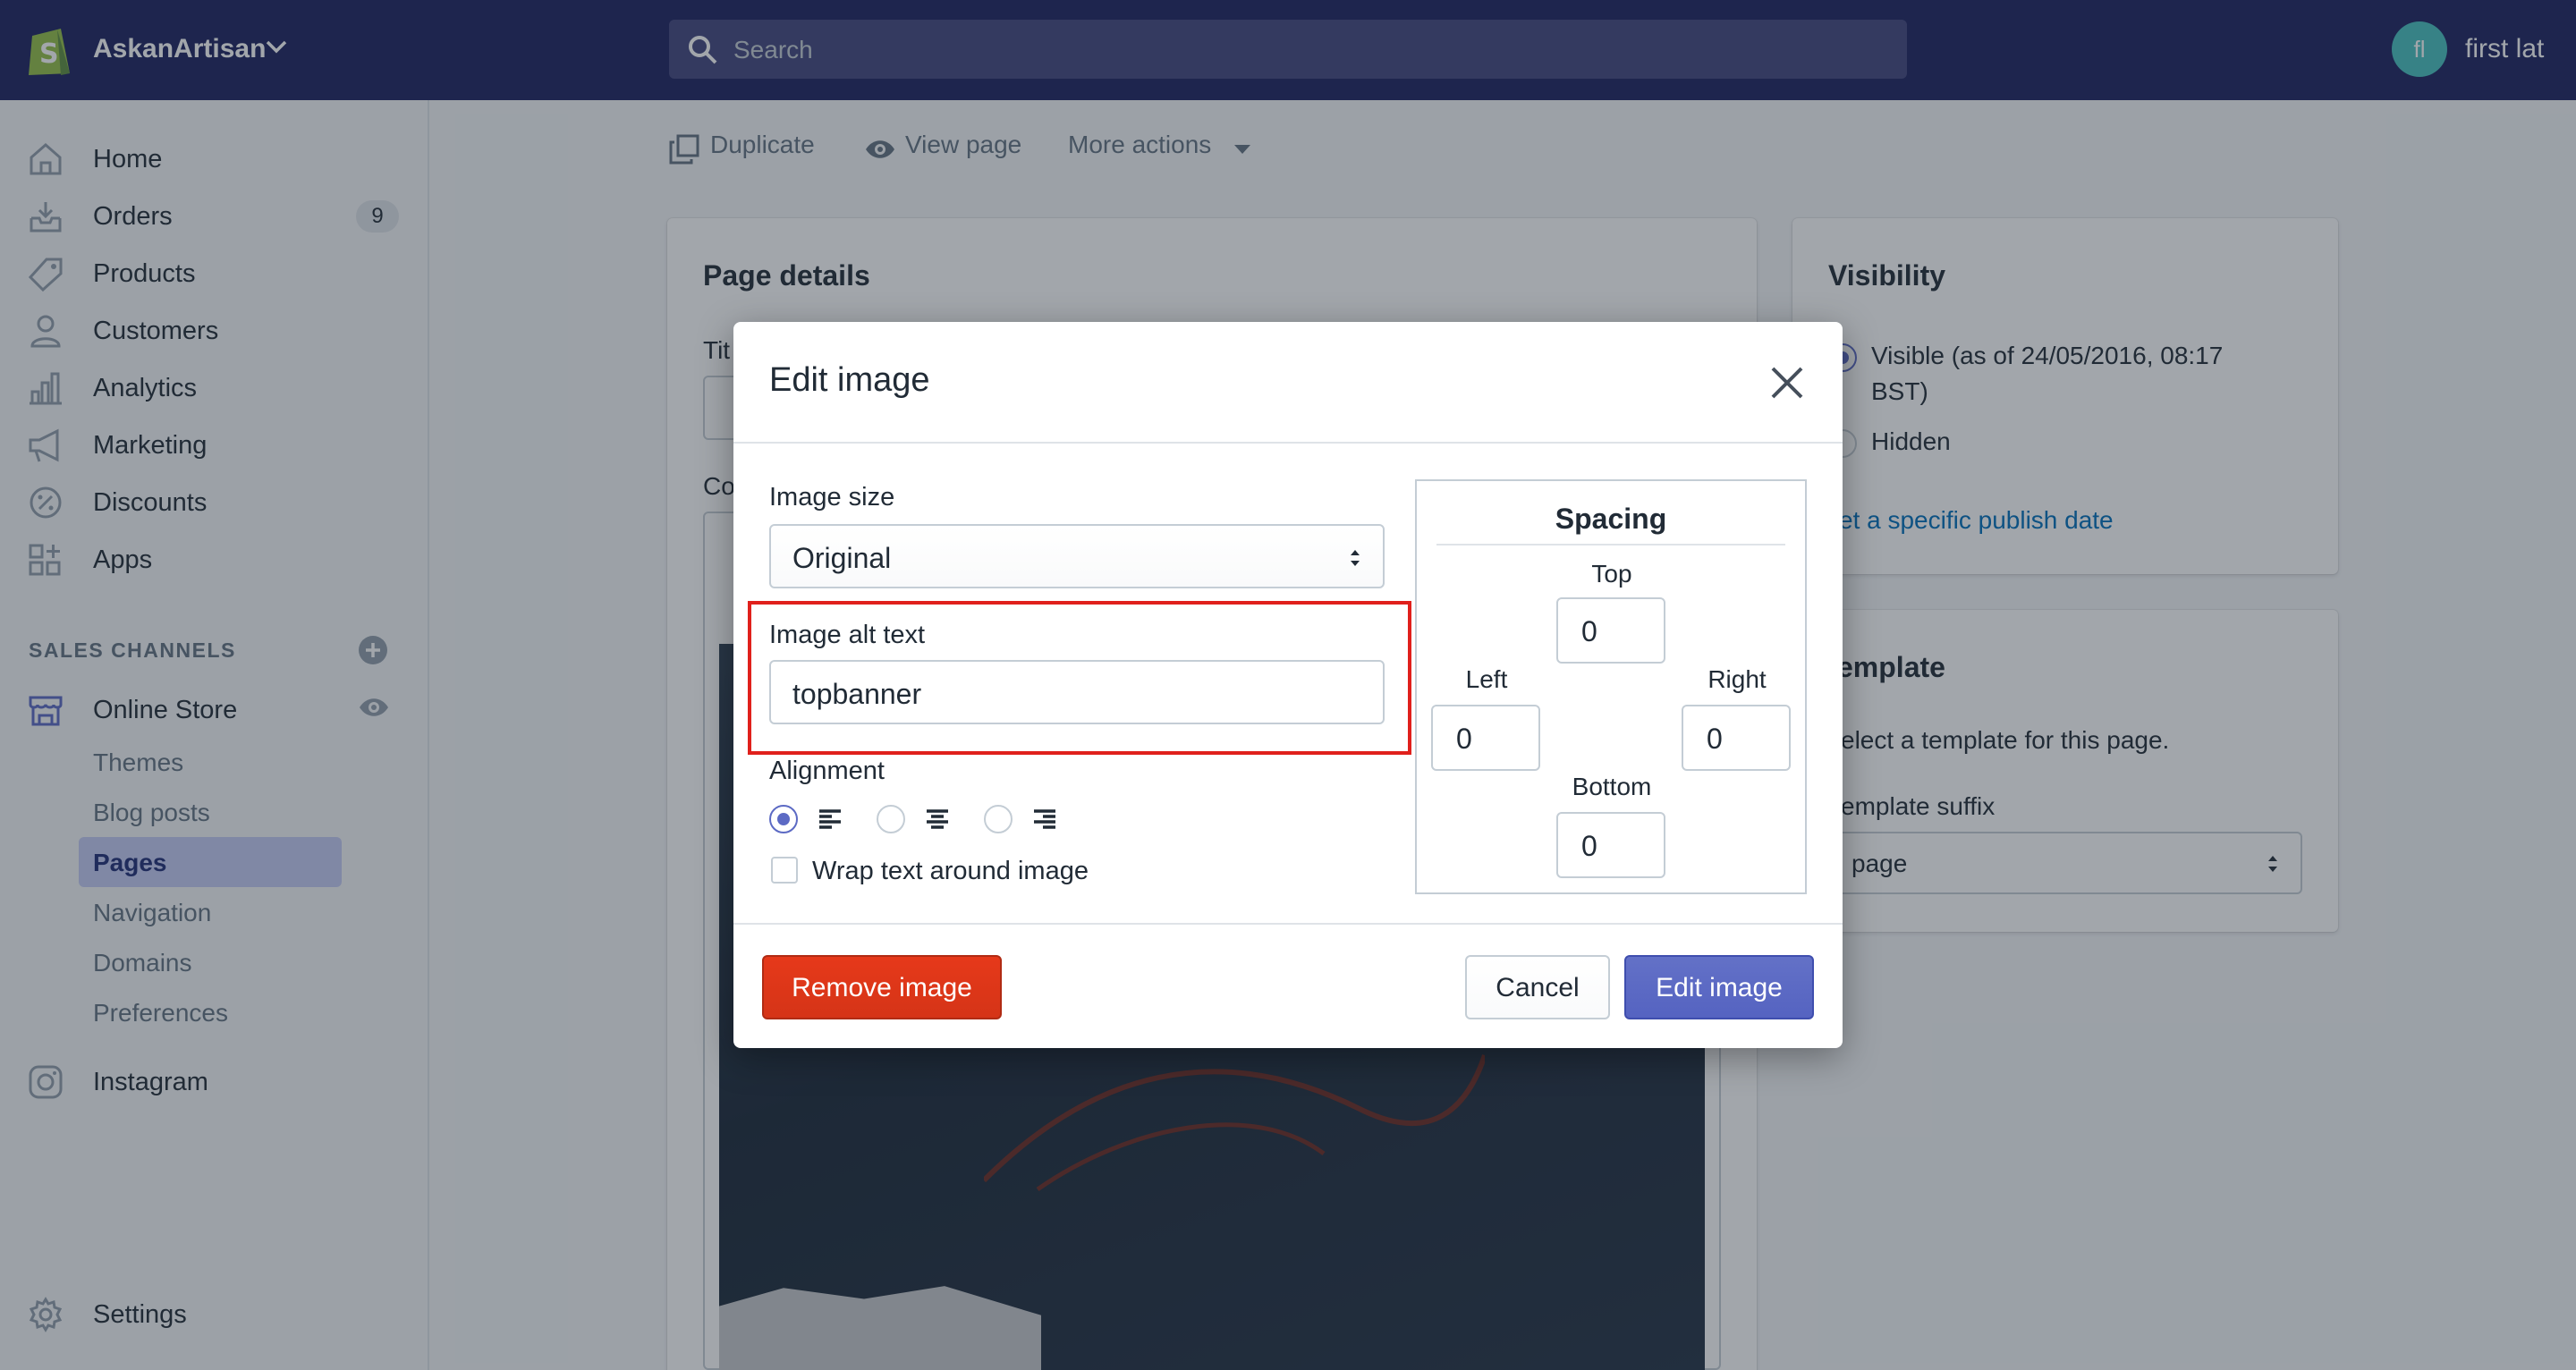 This screenshot has width=2576, height=1370. What do you see at coordinates (1610, 845) in the screenshot?
I see `spacing-bottom-input: 0` at bounding box center [1610, 845].